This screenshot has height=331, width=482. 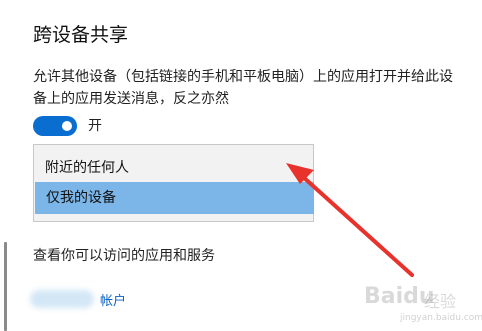 I want to click on dropdown-option-anyone-nearby: 附近的任何人, so click(x=173, y=168).